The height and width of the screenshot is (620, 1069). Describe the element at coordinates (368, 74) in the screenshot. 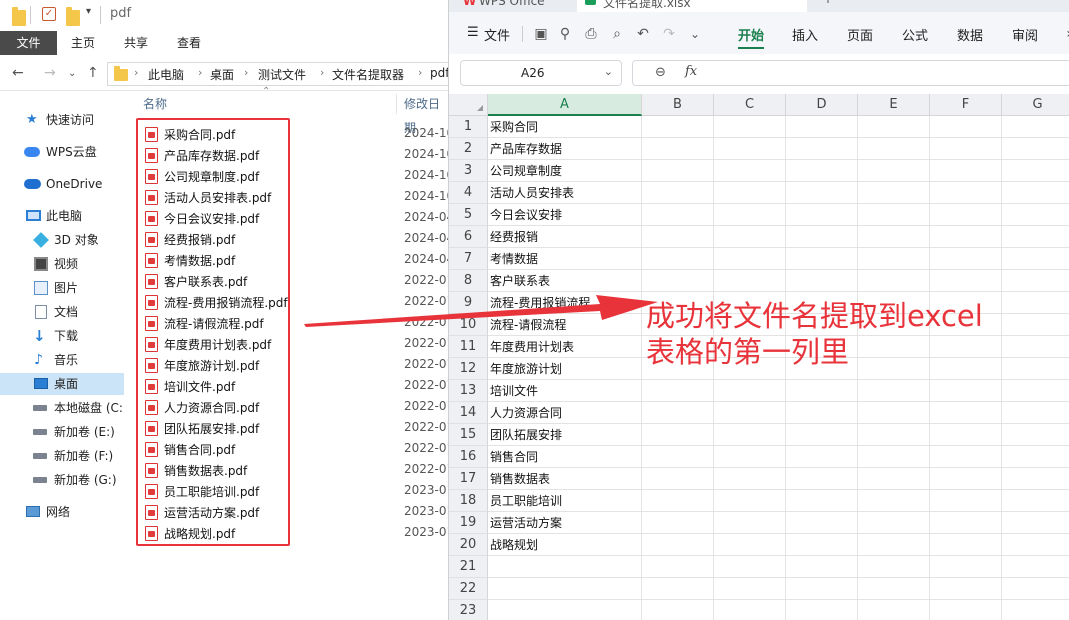

I see `breadcrumb-extractor: 文件名提取器` at that location.